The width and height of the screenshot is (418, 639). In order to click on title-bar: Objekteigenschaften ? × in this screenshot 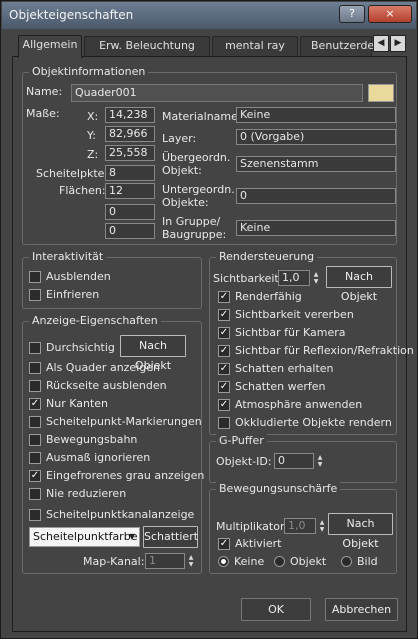, I will do `click(209, 15)`.